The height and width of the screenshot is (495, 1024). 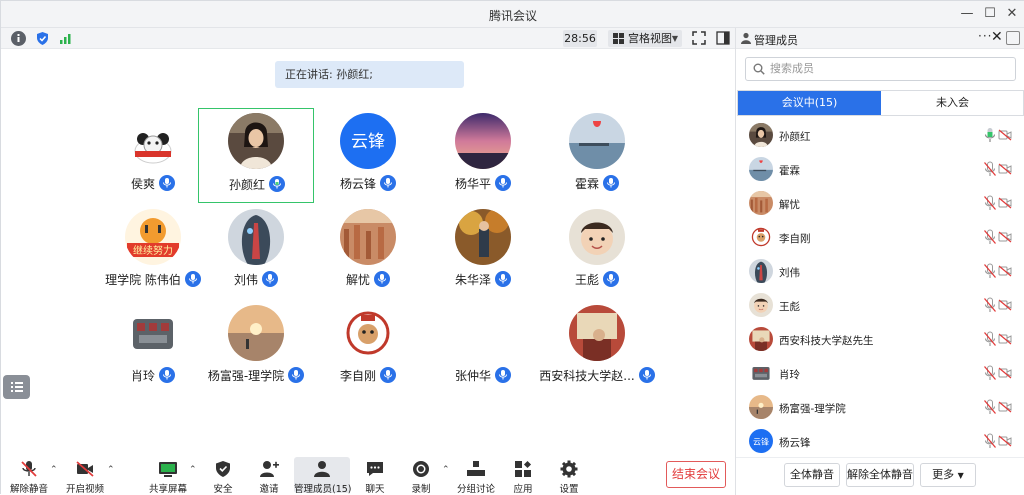 What do you see at coordinates (1012, 14) in the screenshot?
I see `close-icon: ✕` at bounding box center [1012, 14].